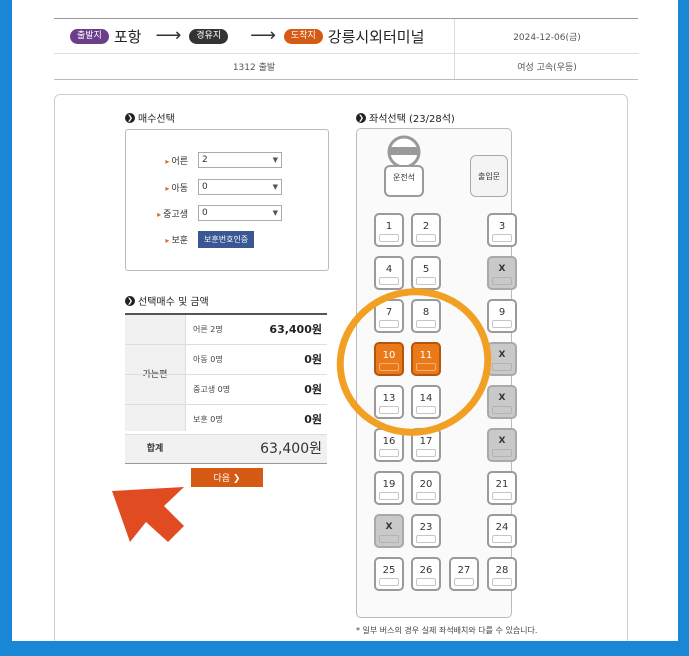 The image size is (689, 656). I want to click on departure-time: 1312 출발, so click(254, 68).